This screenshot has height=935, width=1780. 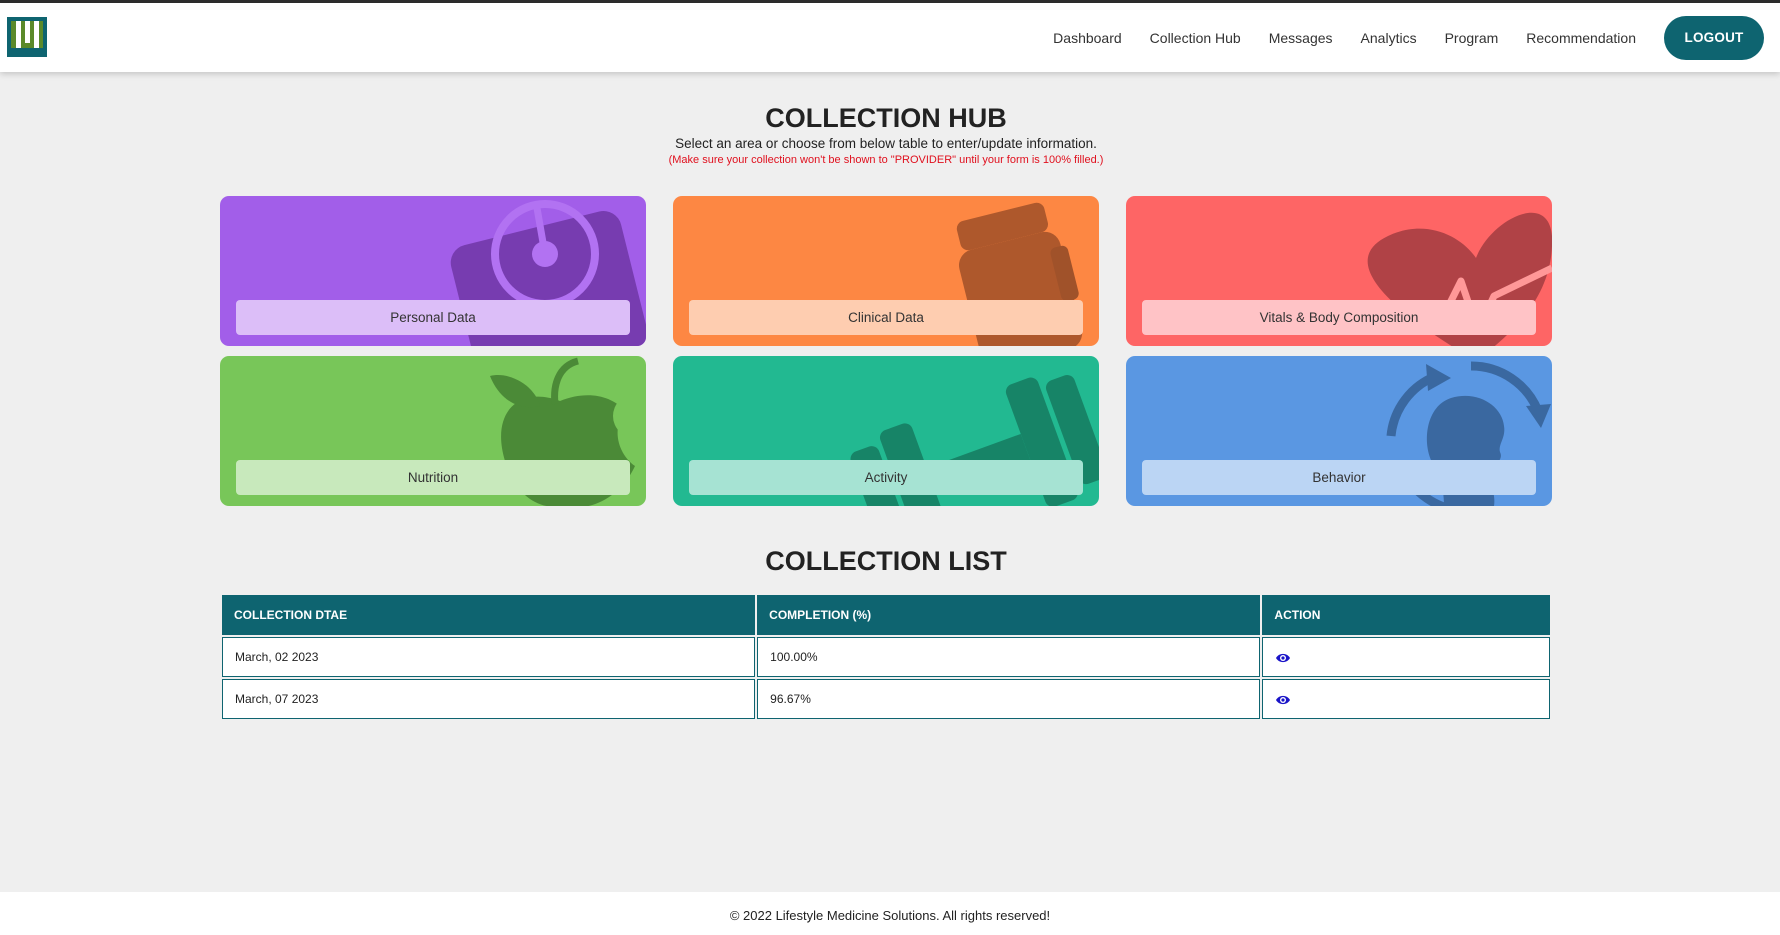 I want to click on nav-collection-hub: Collection Hub, so click(x=1195, y=38).